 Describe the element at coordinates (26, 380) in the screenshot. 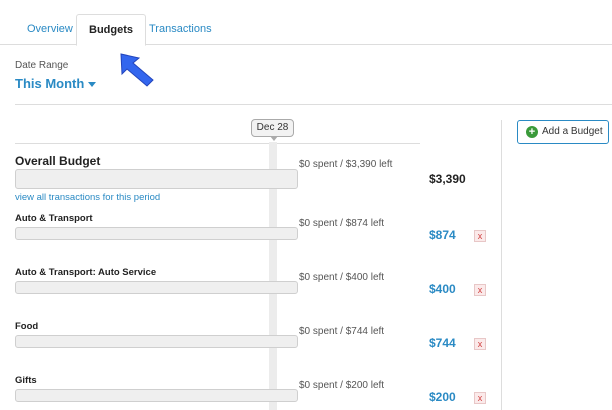

I see `budget-name: Gifts` at that location.